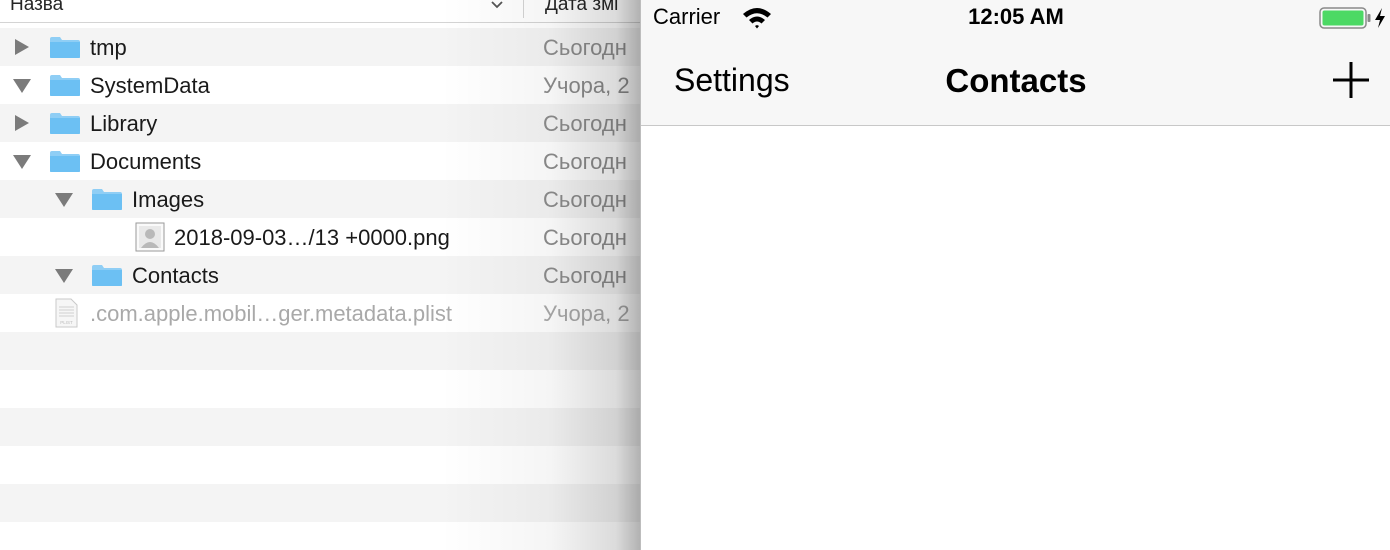  What do you see at coordinates (1016, 16) in the screenshot?
I see `status-time: 12:05 AM` at bounding box center [1016, 16].